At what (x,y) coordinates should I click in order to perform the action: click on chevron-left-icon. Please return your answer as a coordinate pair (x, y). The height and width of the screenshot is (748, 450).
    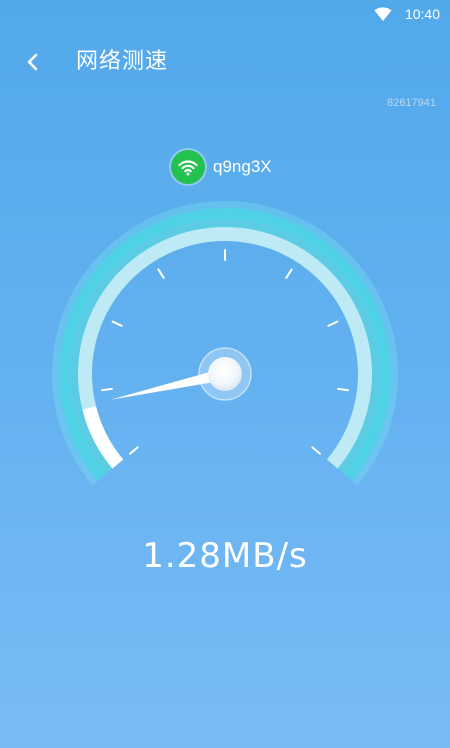
    Looking at the image, I should click on (32, 62).